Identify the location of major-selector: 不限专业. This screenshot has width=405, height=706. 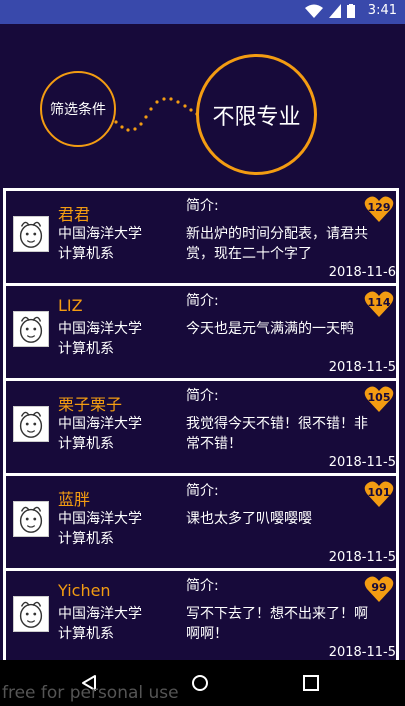
(256, 114).